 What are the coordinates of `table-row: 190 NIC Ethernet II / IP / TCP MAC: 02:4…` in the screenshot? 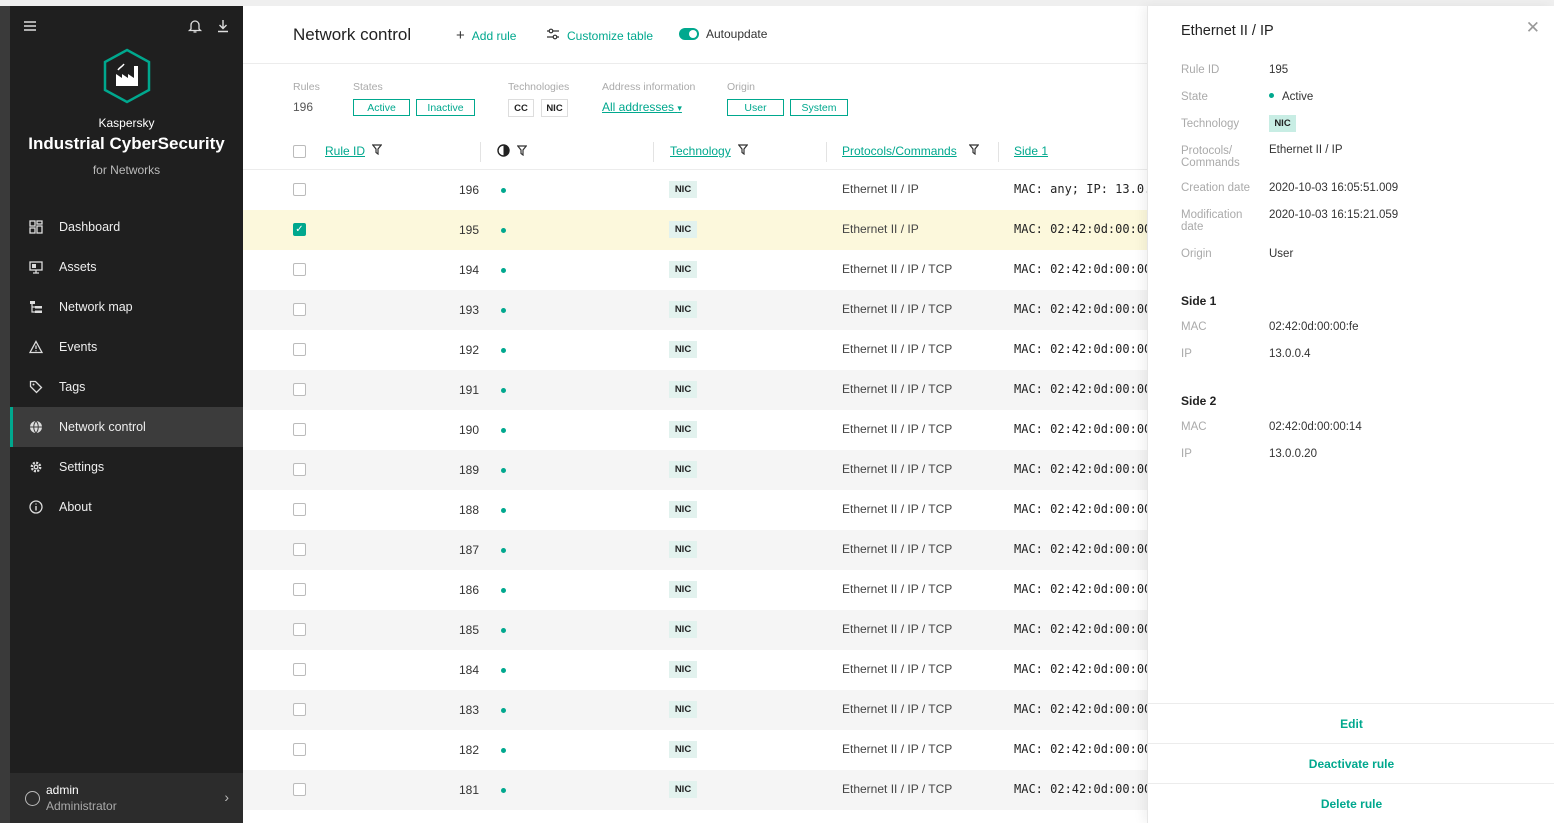 It's located at (695, 430).